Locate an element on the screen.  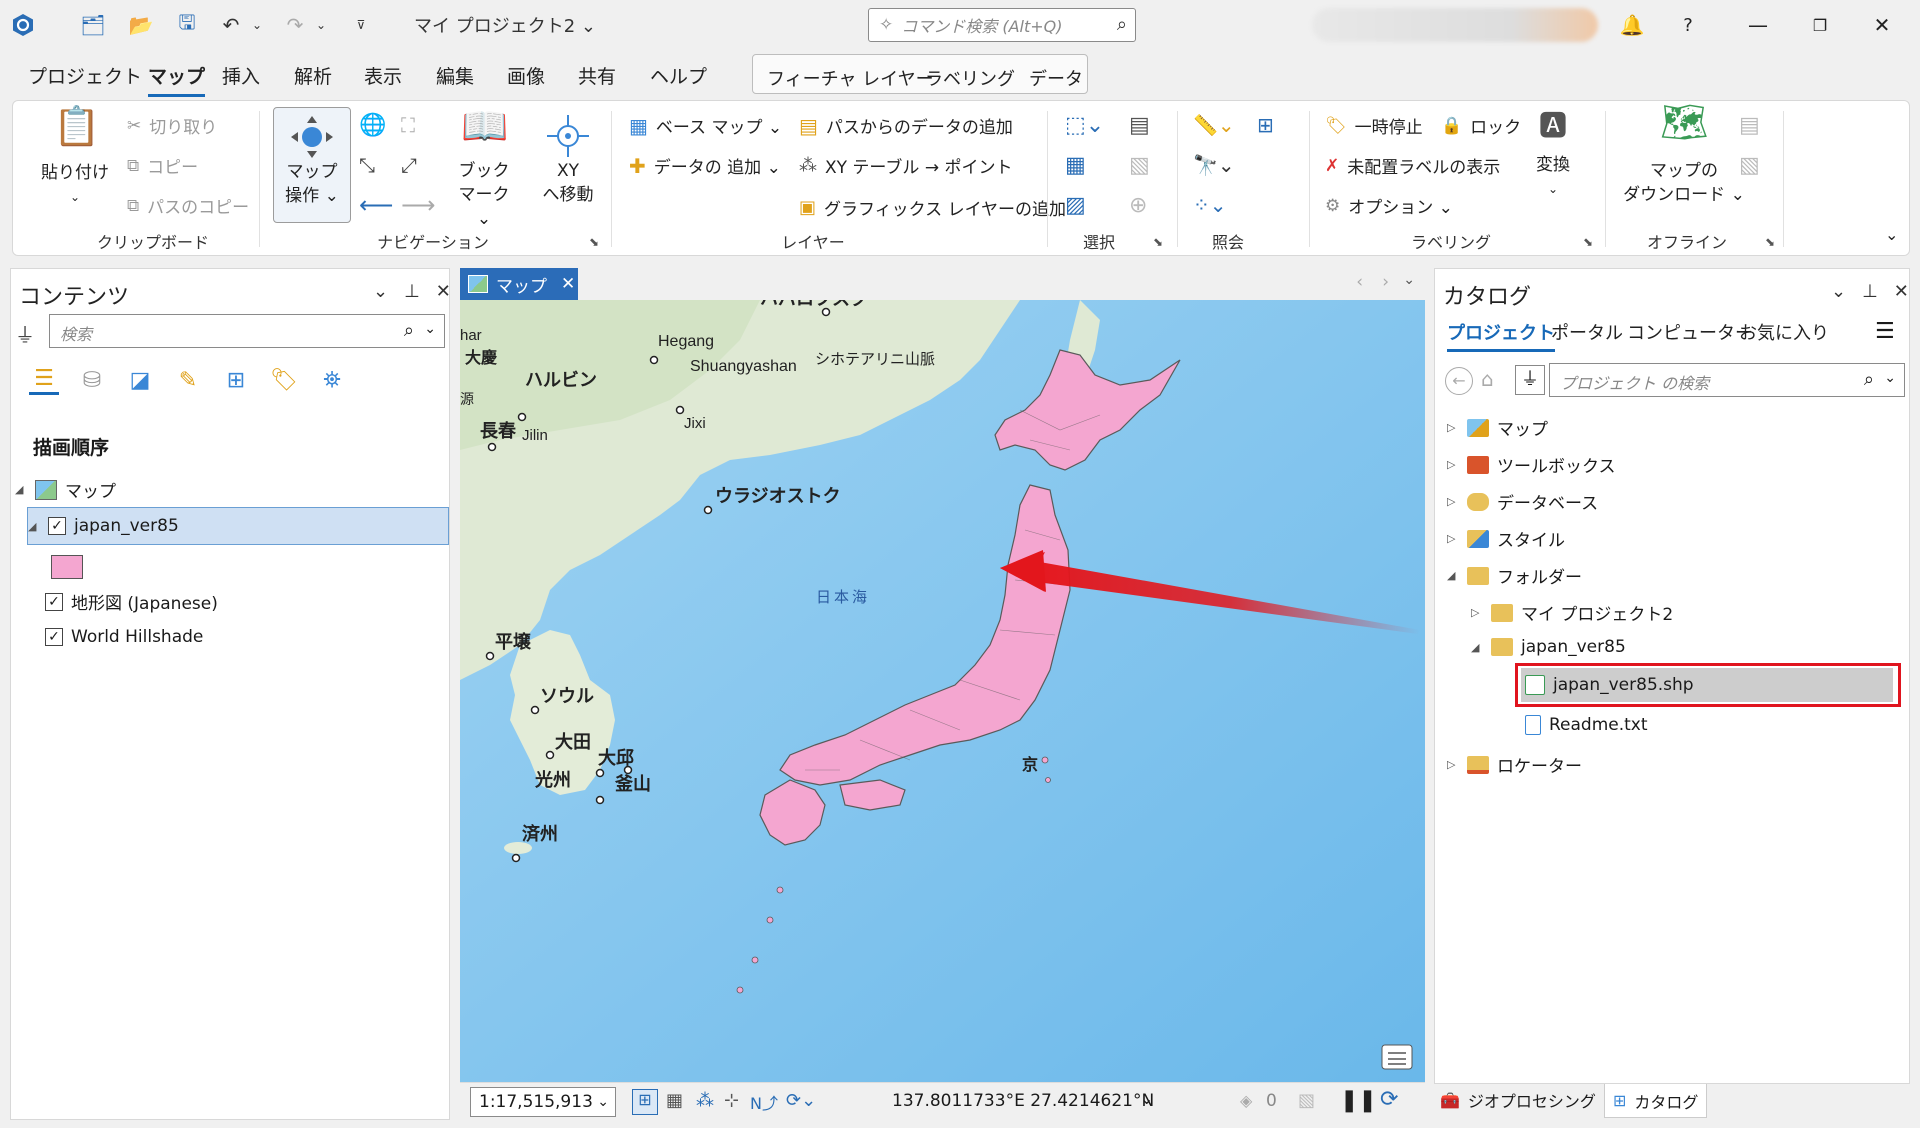
labeling-options-button: ⚙ オプション ⌄ is located at coordinates (1389, 206).